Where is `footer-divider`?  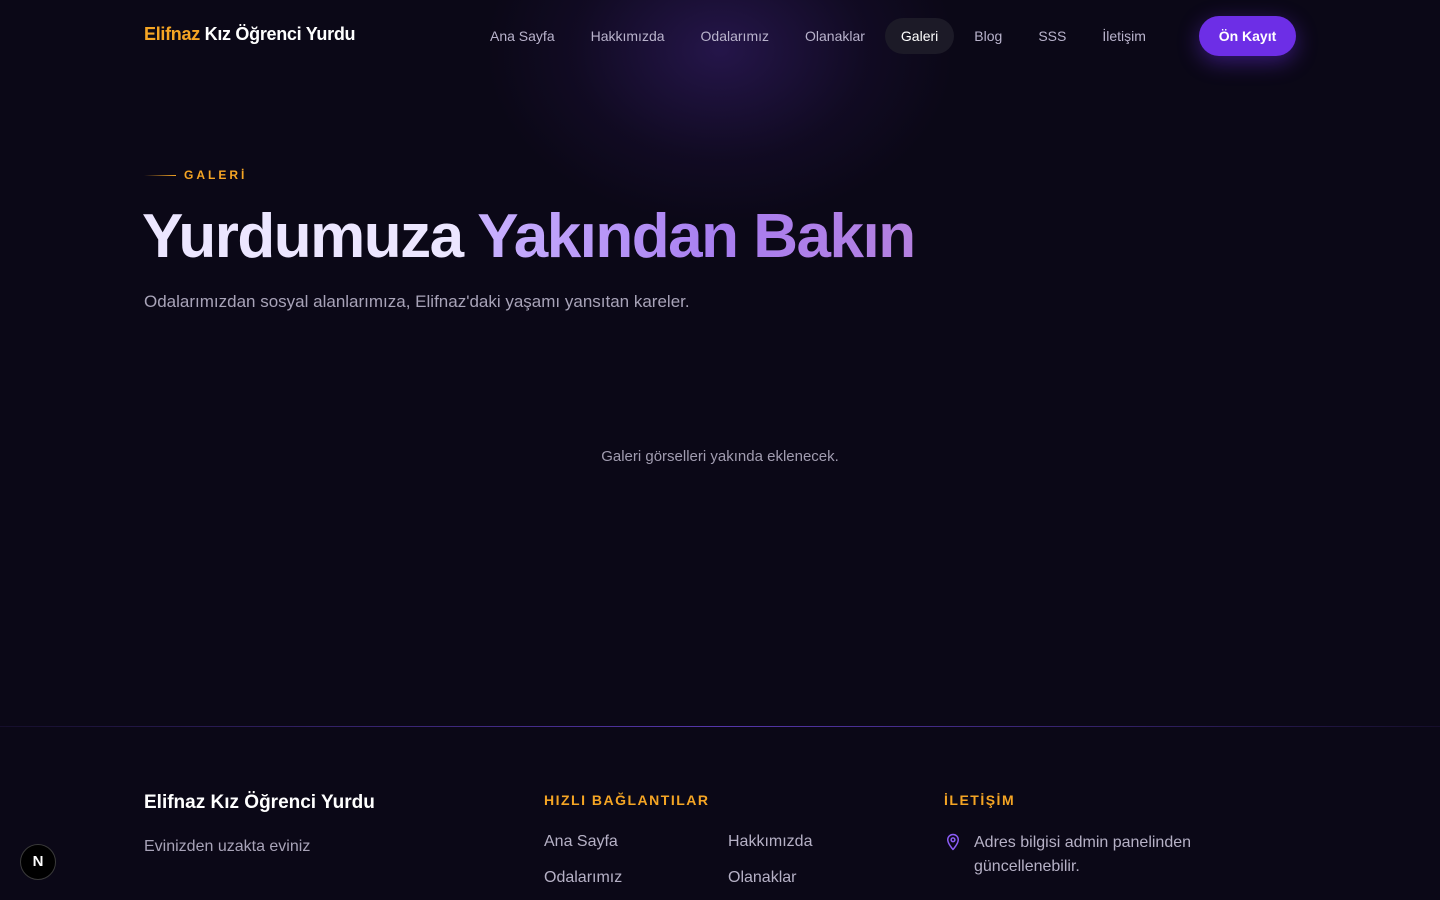
footer-divider is located at coordinates (720, 726).